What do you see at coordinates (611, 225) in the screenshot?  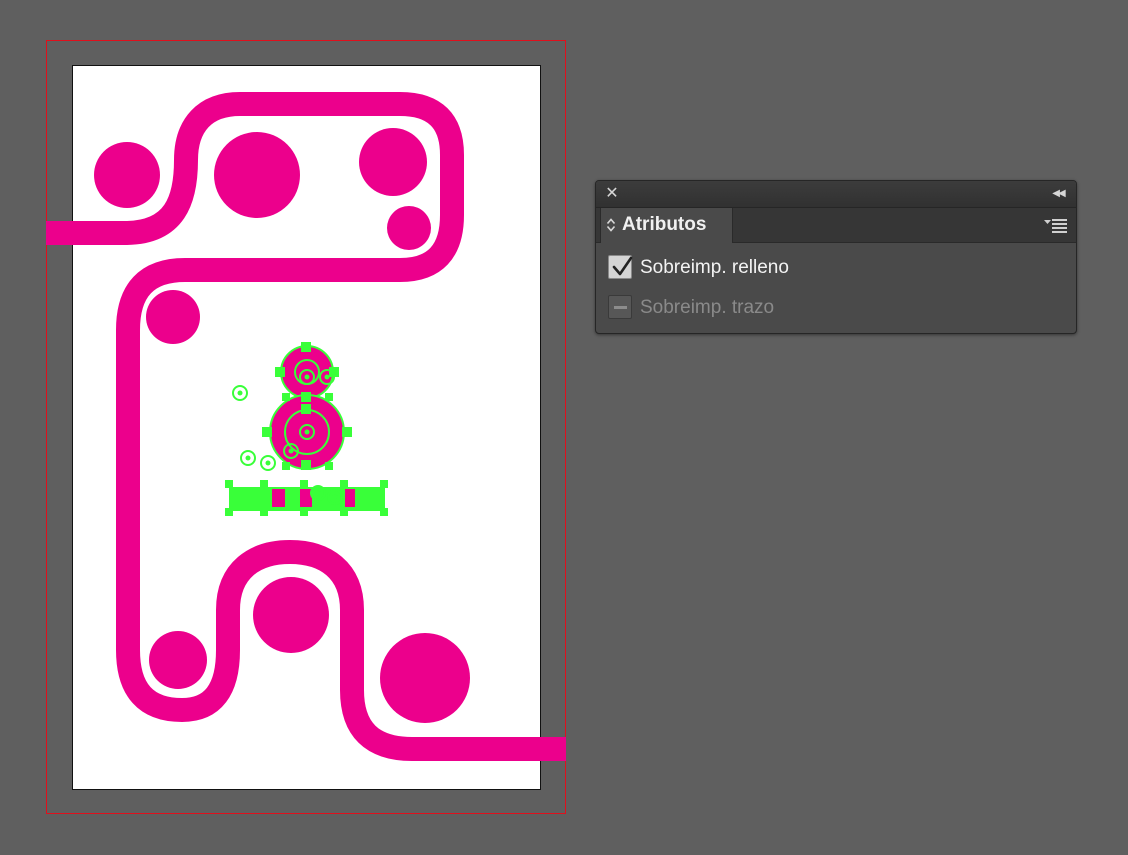 I see `tab-expand-arrows-icon` at bounding box center [611, 225].